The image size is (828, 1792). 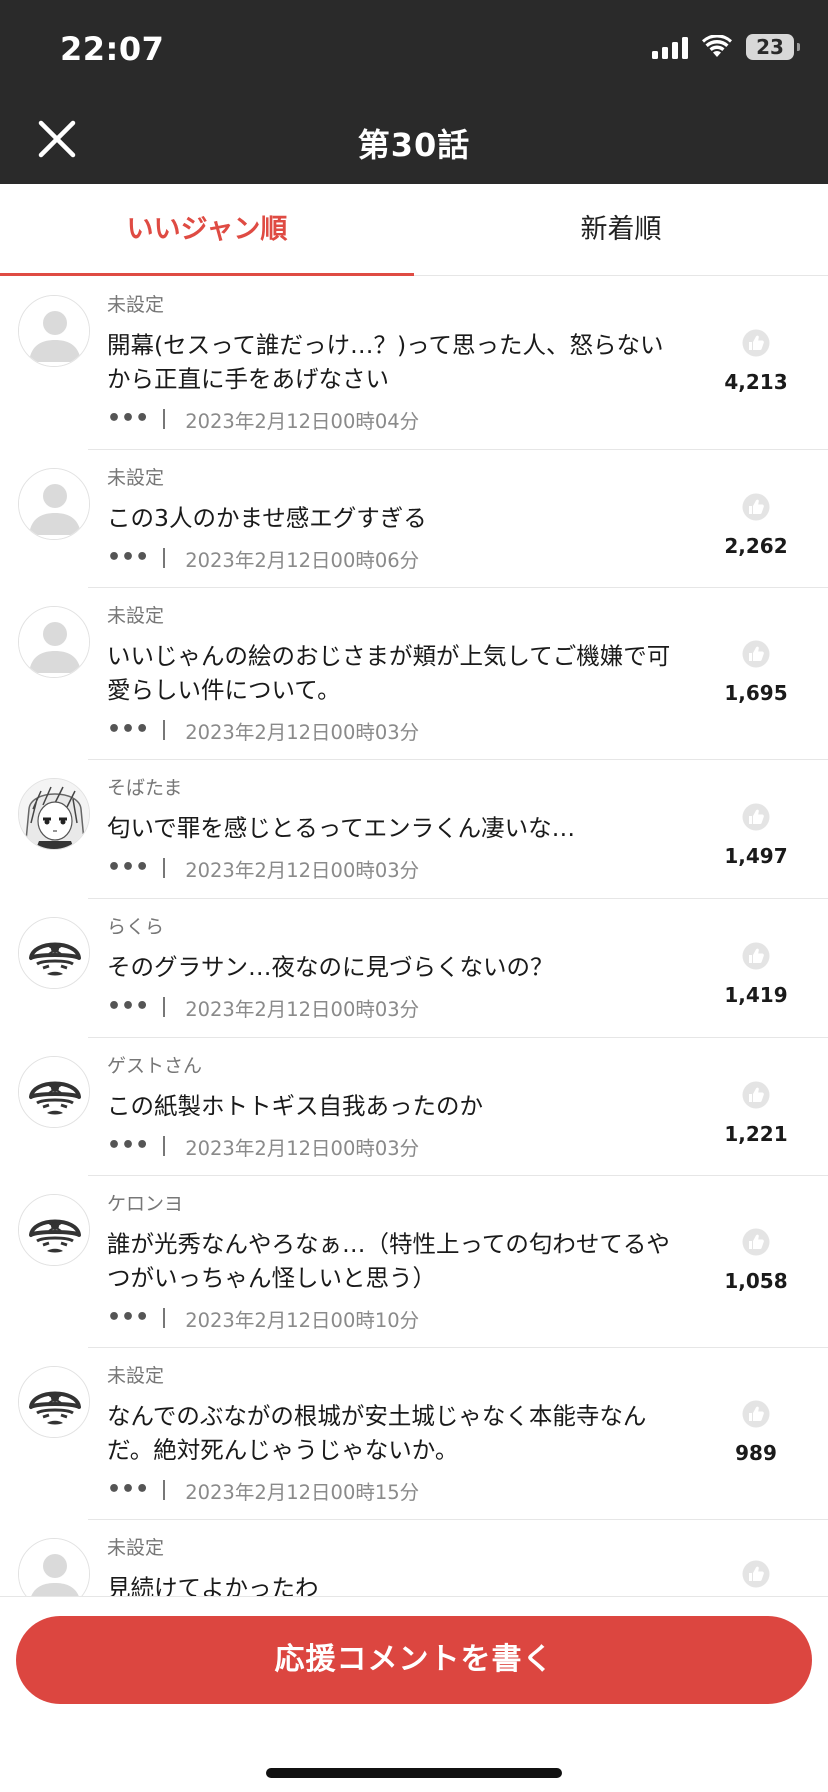 What do you see at coordinates (756, 856) in the screenshot?
I see `like-count: 1,497` at bounding box center [756, 856].